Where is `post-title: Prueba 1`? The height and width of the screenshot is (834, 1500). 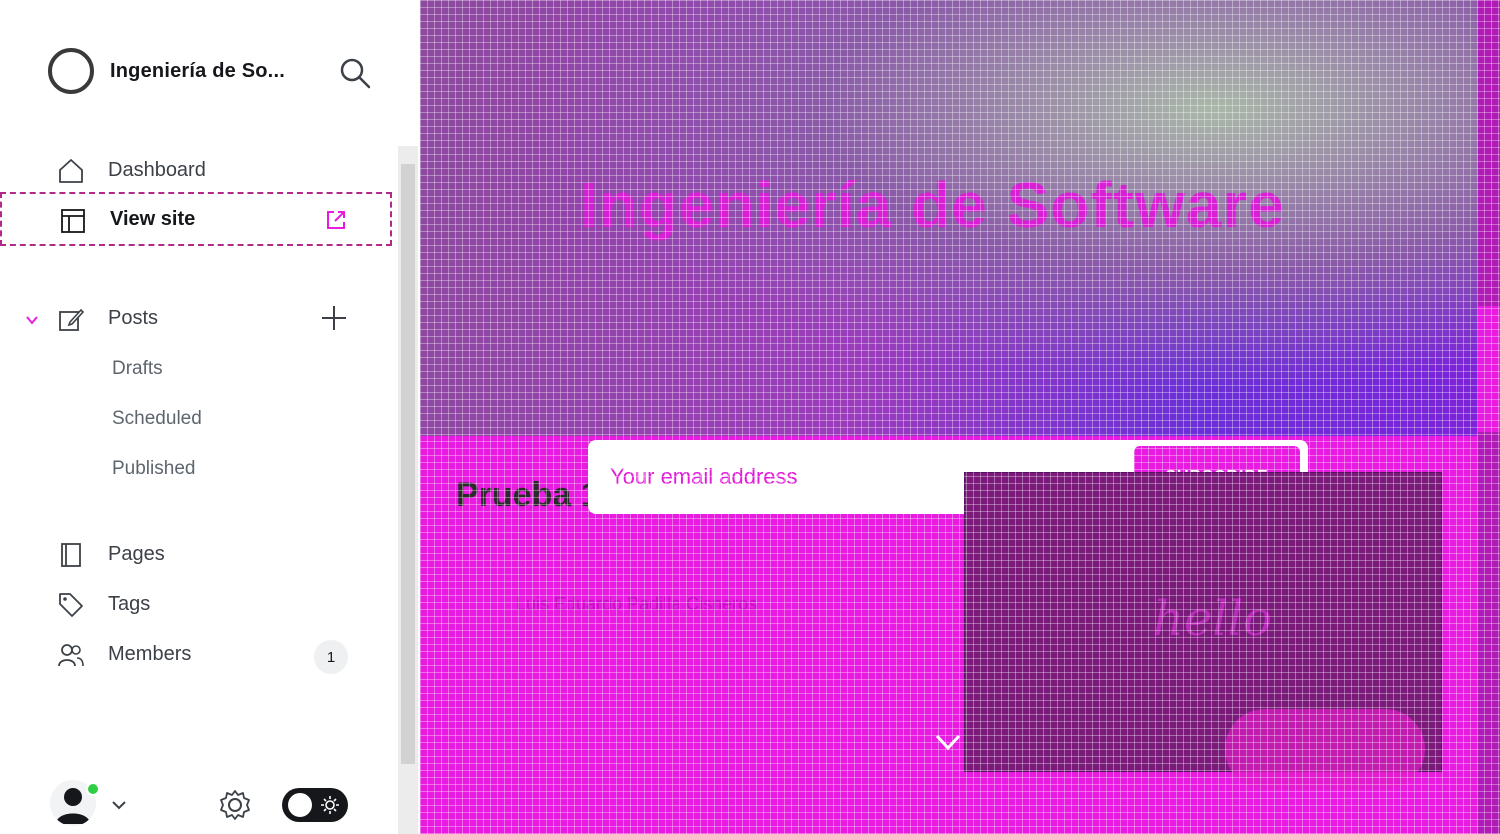
post-title: Prueba 1 is located at coordinates (528, 495).